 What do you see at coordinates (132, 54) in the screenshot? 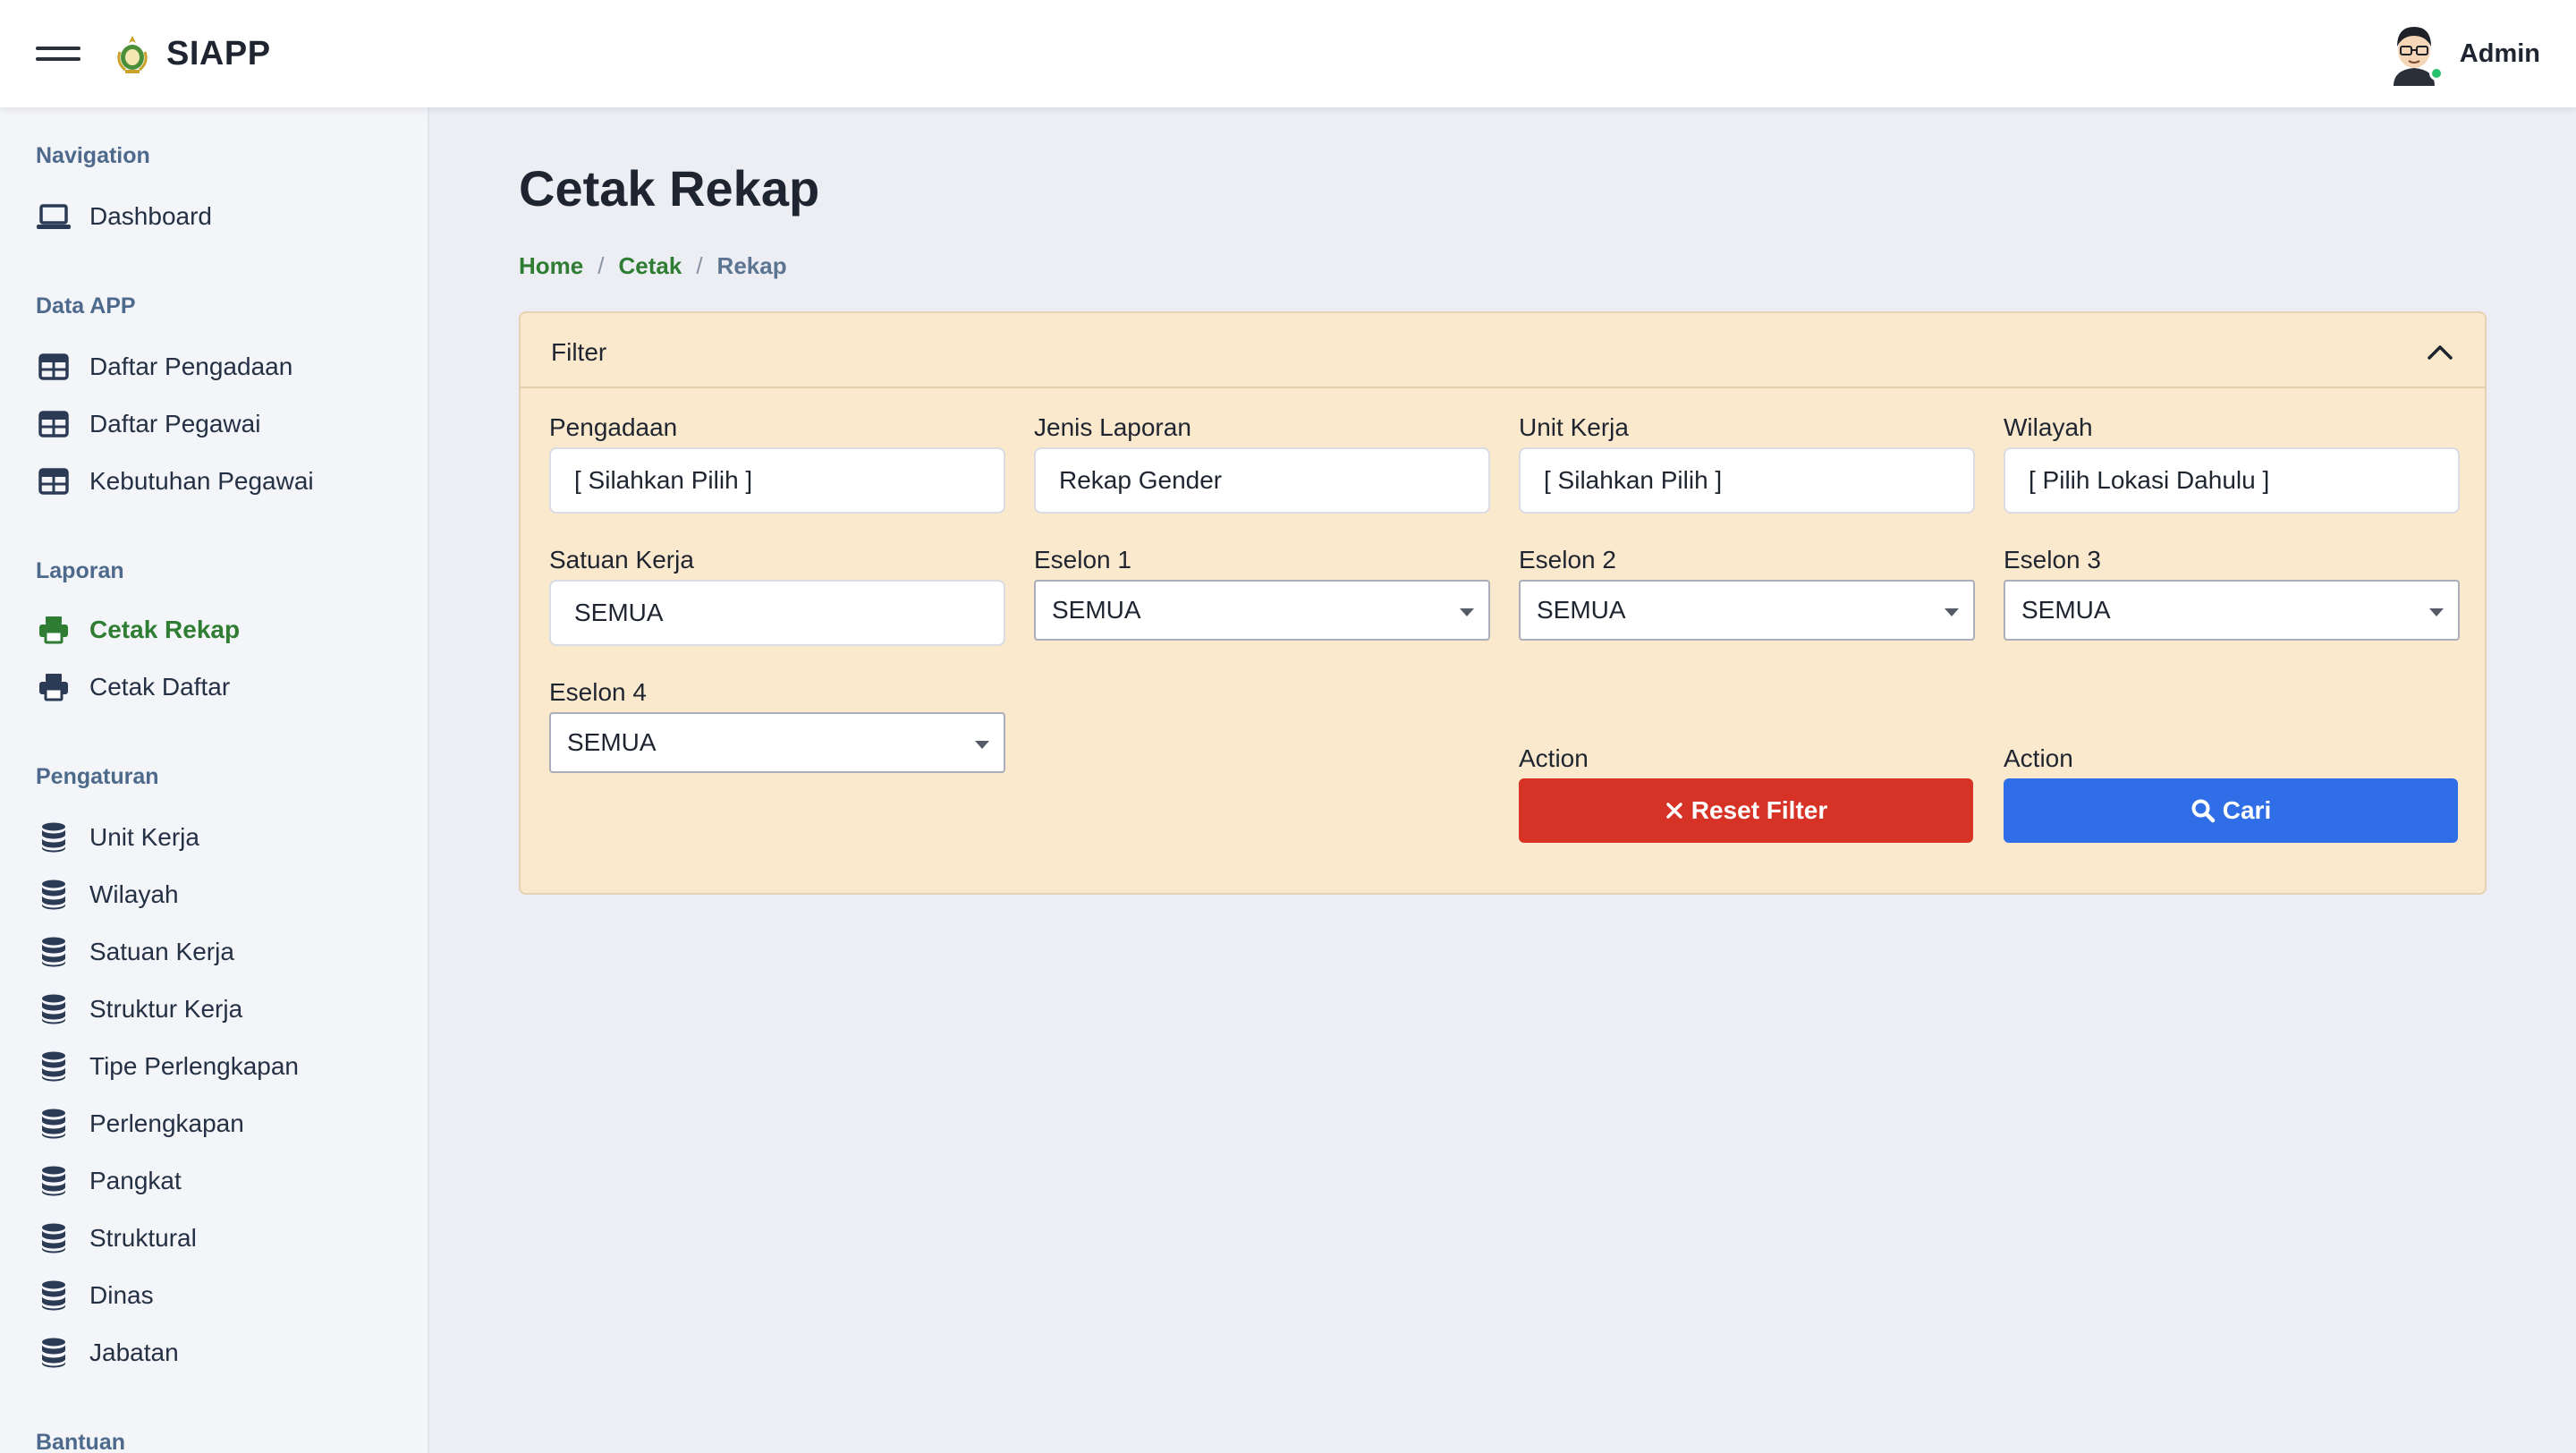
I see `logo-icon` at bounding box center [132, 54].